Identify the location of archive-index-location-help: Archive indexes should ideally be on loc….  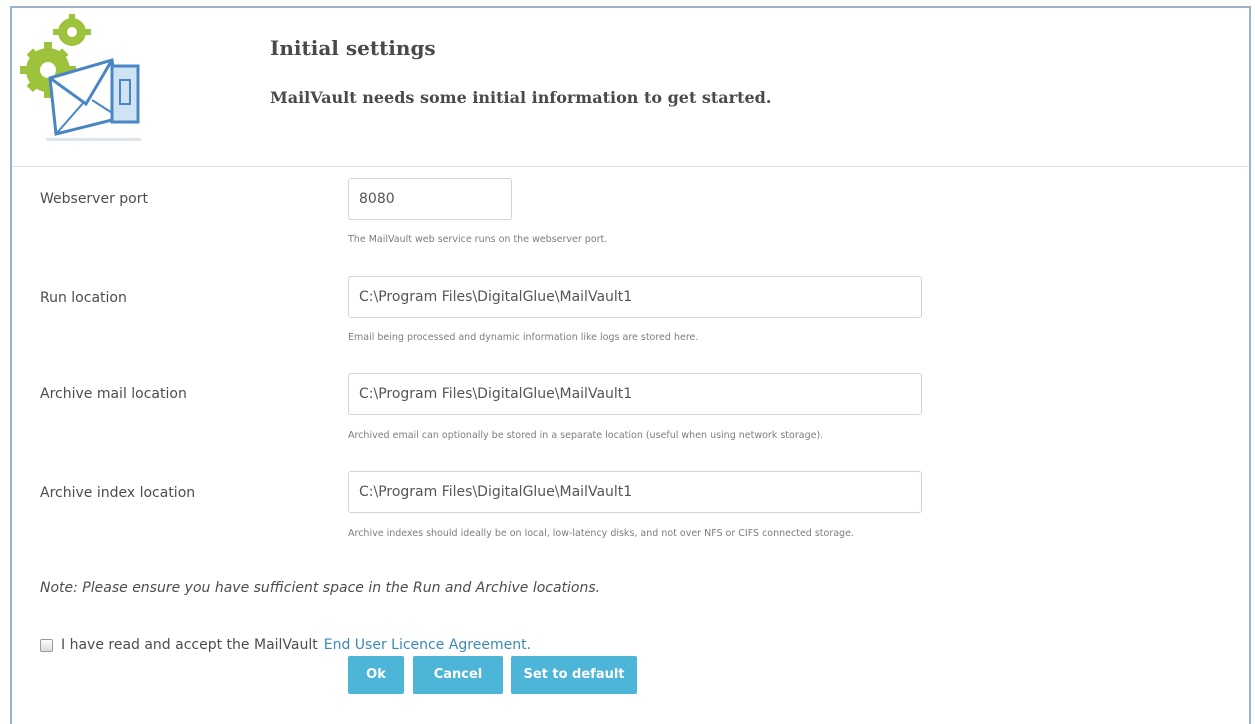
(601, 533).